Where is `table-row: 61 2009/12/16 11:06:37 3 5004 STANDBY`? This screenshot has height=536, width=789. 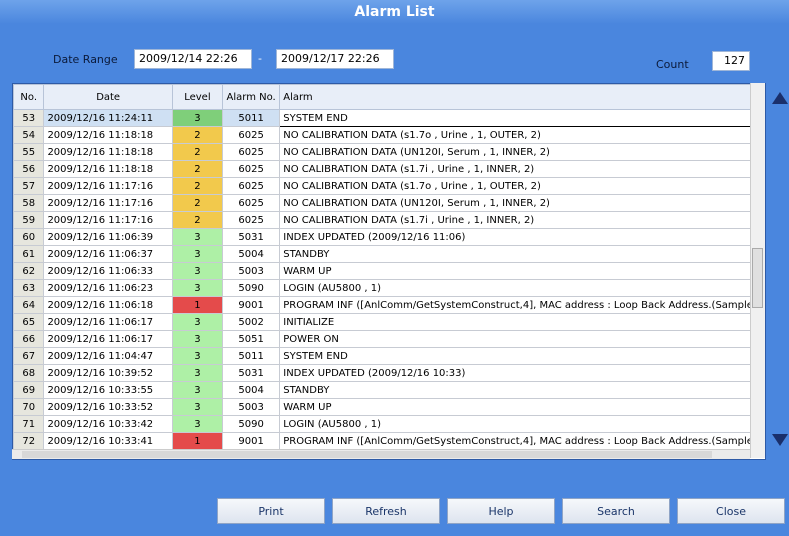
table-row: 61 2009/12/16 11:06:37 3 5004 STANDBY is located at coordinates (389, 254).